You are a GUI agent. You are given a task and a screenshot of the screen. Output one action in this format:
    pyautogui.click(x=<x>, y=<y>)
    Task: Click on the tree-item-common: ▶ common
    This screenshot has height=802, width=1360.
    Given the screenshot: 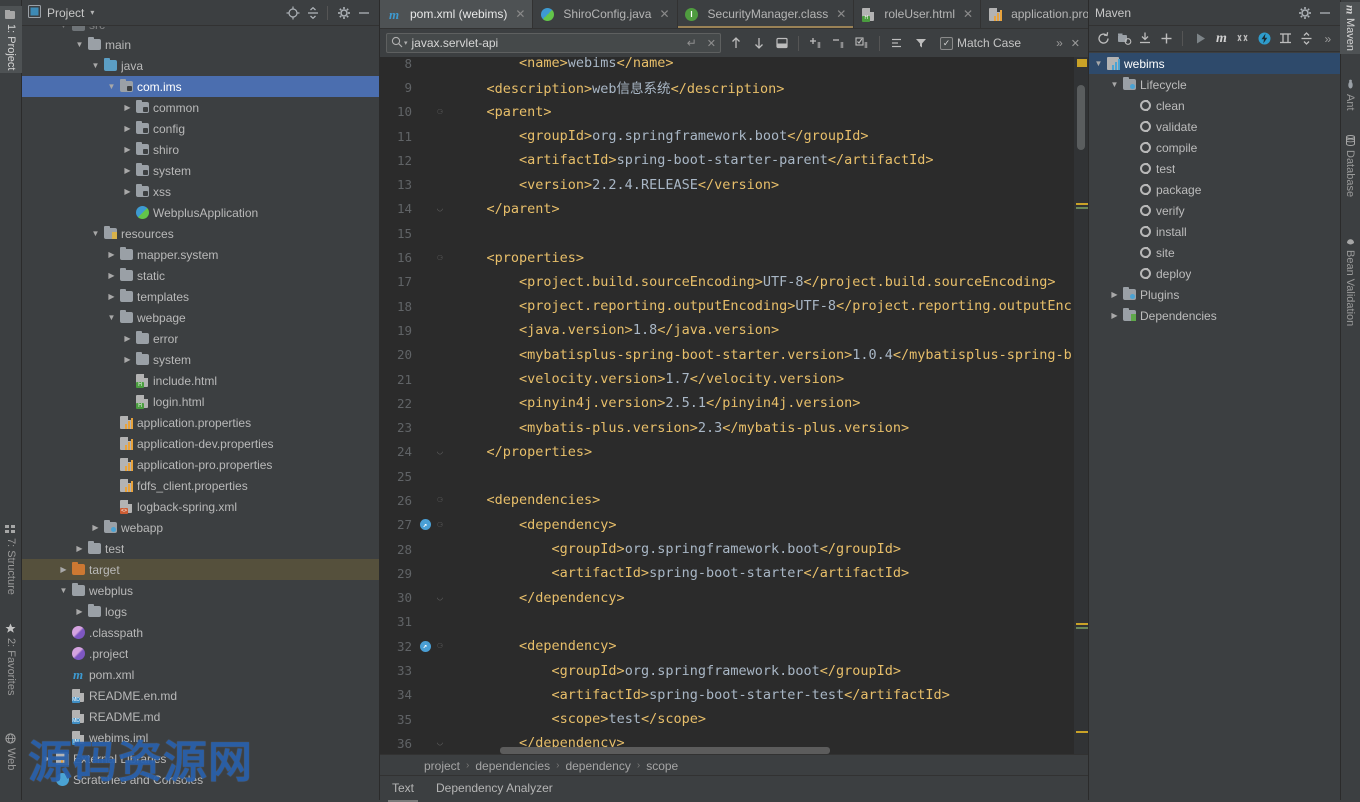 What is the action you would take?
    pyautogui.click(x=200, y=107)
    